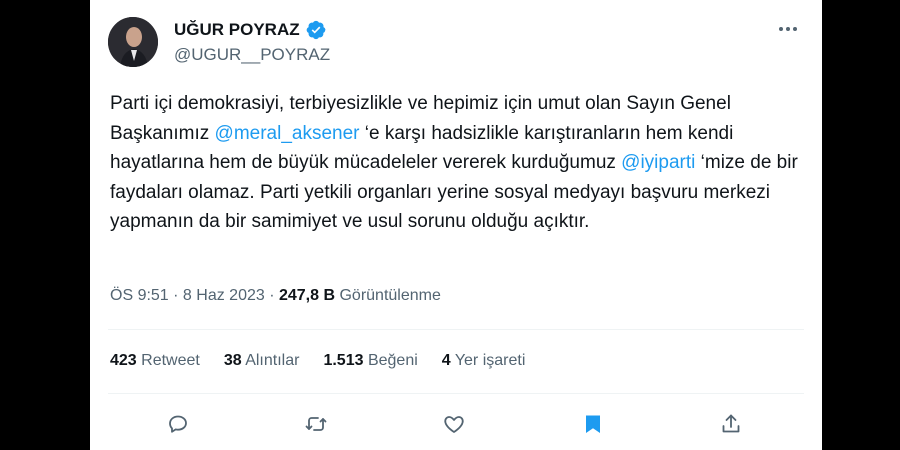 This screenshot has height=450, width=900. Describe the element at coordinates (123, 360) in the screenshot. I see `retweets-count: 423` at that location.